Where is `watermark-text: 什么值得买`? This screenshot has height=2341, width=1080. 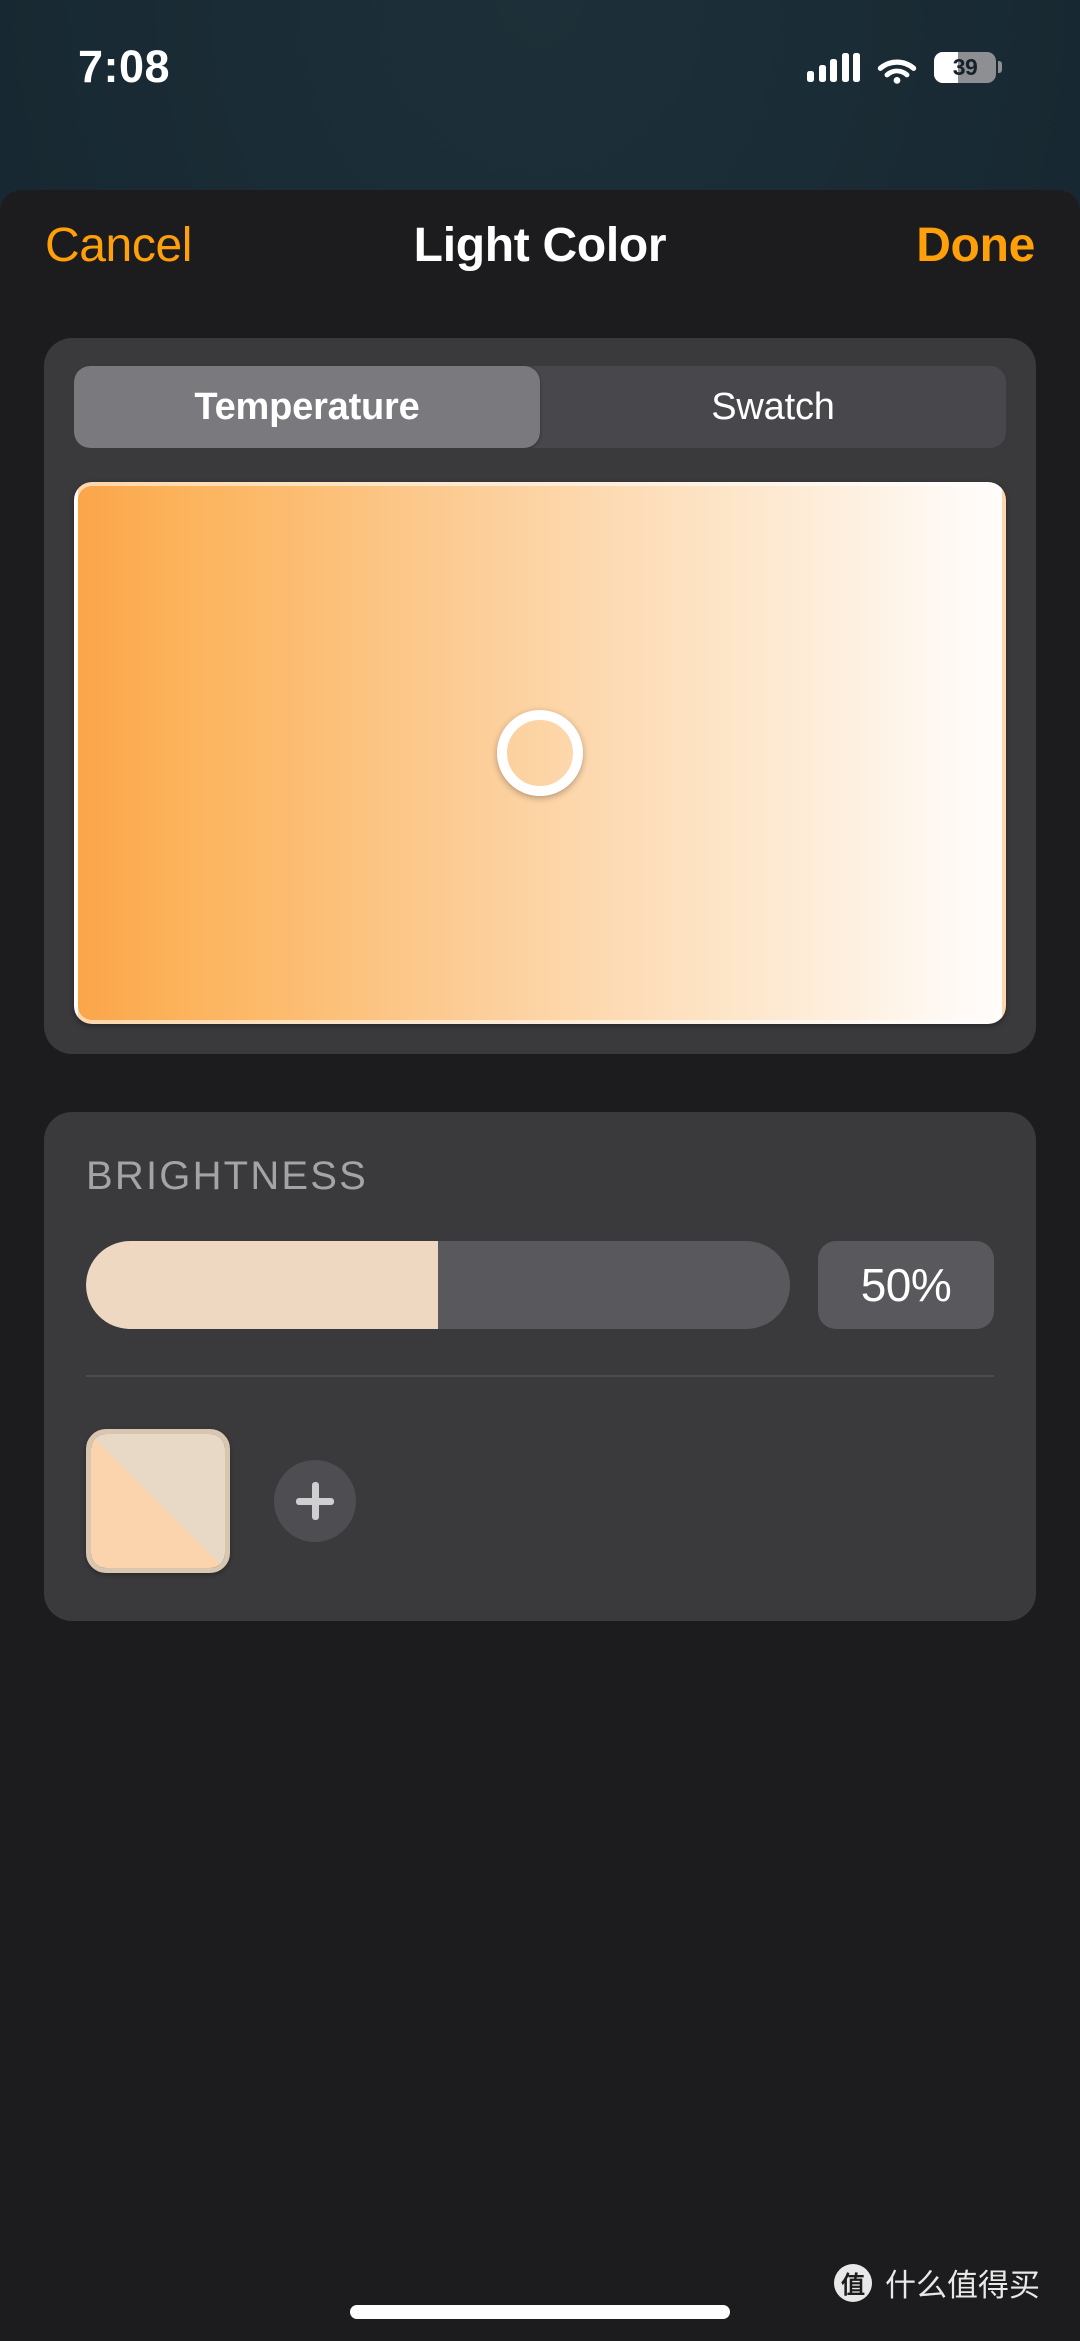
watermark-text: 什么值得买 is located at coordinates (962, 2286).